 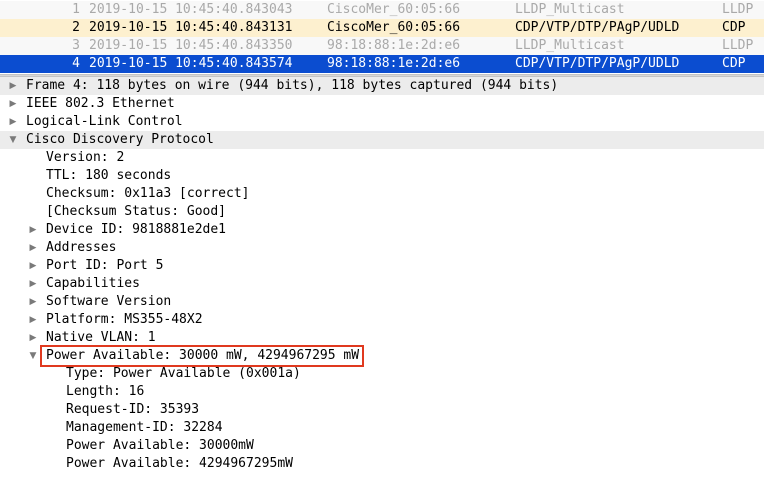 I want to click on cdp-addresses: Addresses, so click(x=81, y=247).